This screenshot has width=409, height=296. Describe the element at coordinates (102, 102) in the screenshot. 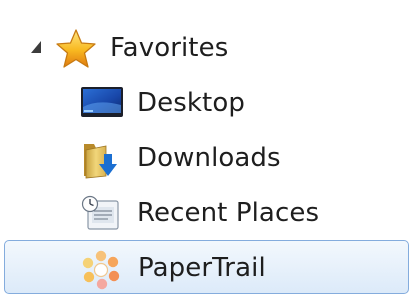

I see `desktop-icon` at that location.